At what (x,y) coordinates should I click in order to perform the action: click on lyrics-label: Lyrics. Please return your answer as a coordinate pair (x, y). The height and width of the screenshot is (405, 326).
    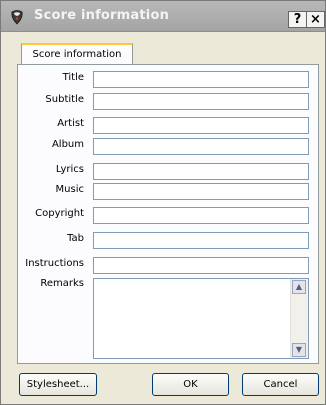
    Looking at the image, I should click on (69, 169).